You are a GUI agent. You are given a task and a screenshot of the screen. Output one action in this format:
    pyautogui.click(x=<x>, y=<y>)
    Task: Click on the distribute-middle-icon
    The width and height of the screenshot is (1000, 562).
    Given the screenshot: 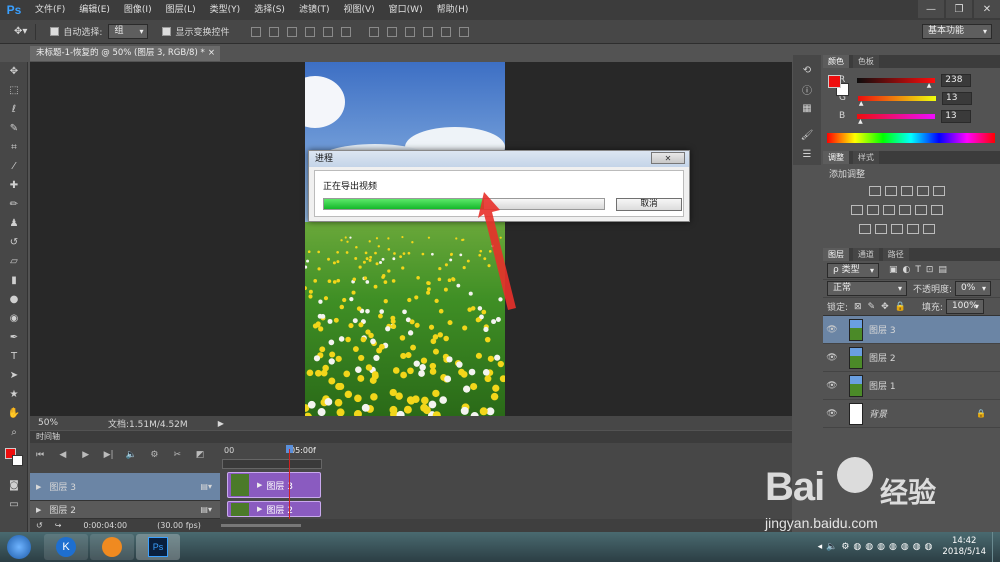 What is the action you would take?
    pyautogui.click(x=392, y=31)
    